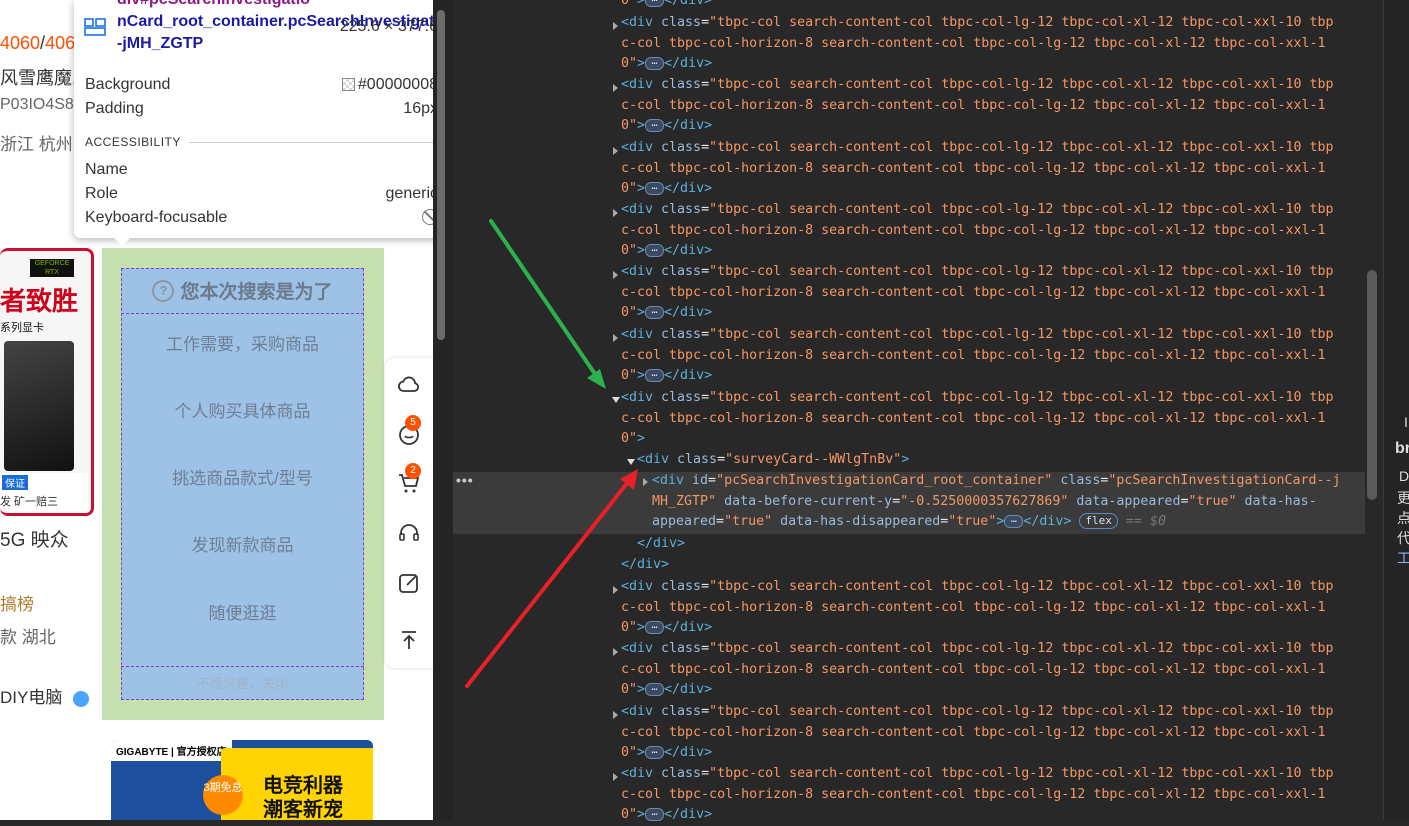 The width and height of the screenshot is (1409, 826). Describe the element at coordinates (1402, 448) in the screenshot. I see `side-text-1: br` at that location.